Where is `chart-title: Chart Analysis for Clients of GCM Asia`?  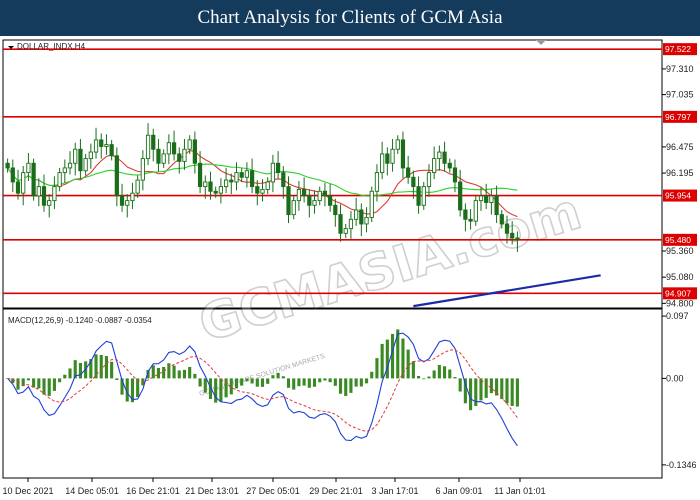
chart-title: Chart Analysis for Clients of GCM Asia is located at coordinates (350, 18).